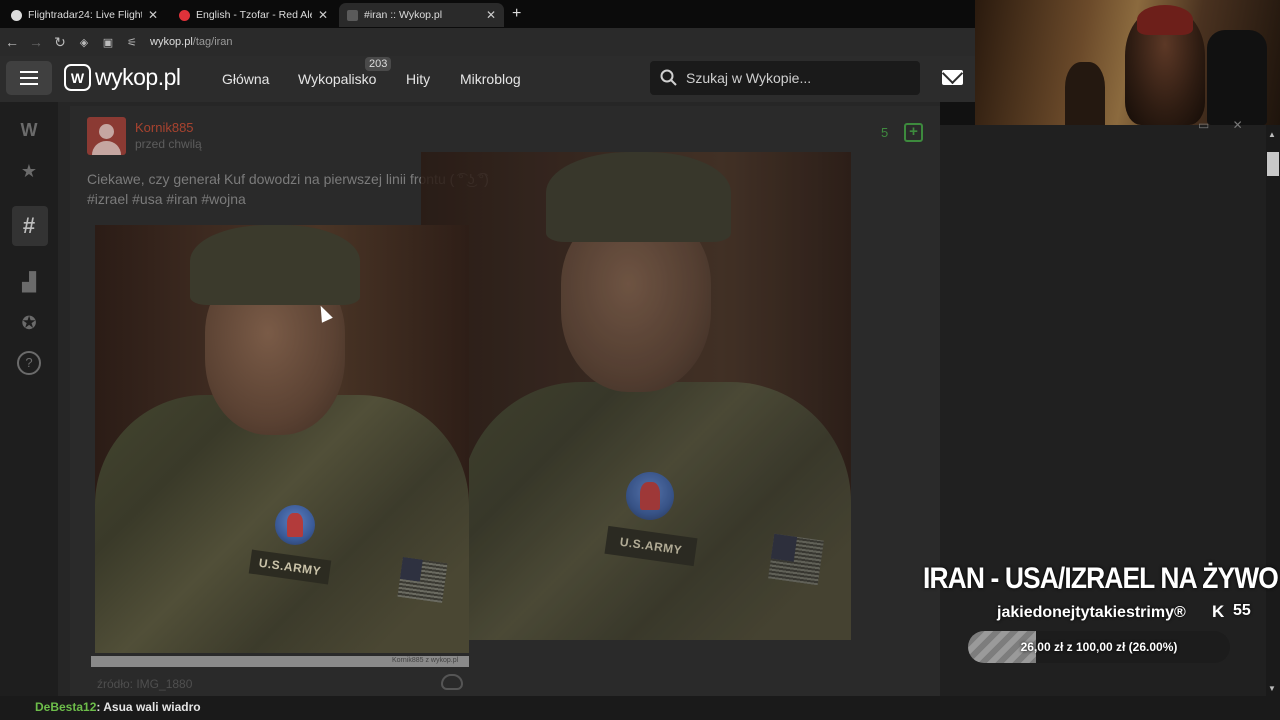 The width and height of the screenshot is (1280, 720). I want to click on chat-username: DeBesta12, so click(66, 707).